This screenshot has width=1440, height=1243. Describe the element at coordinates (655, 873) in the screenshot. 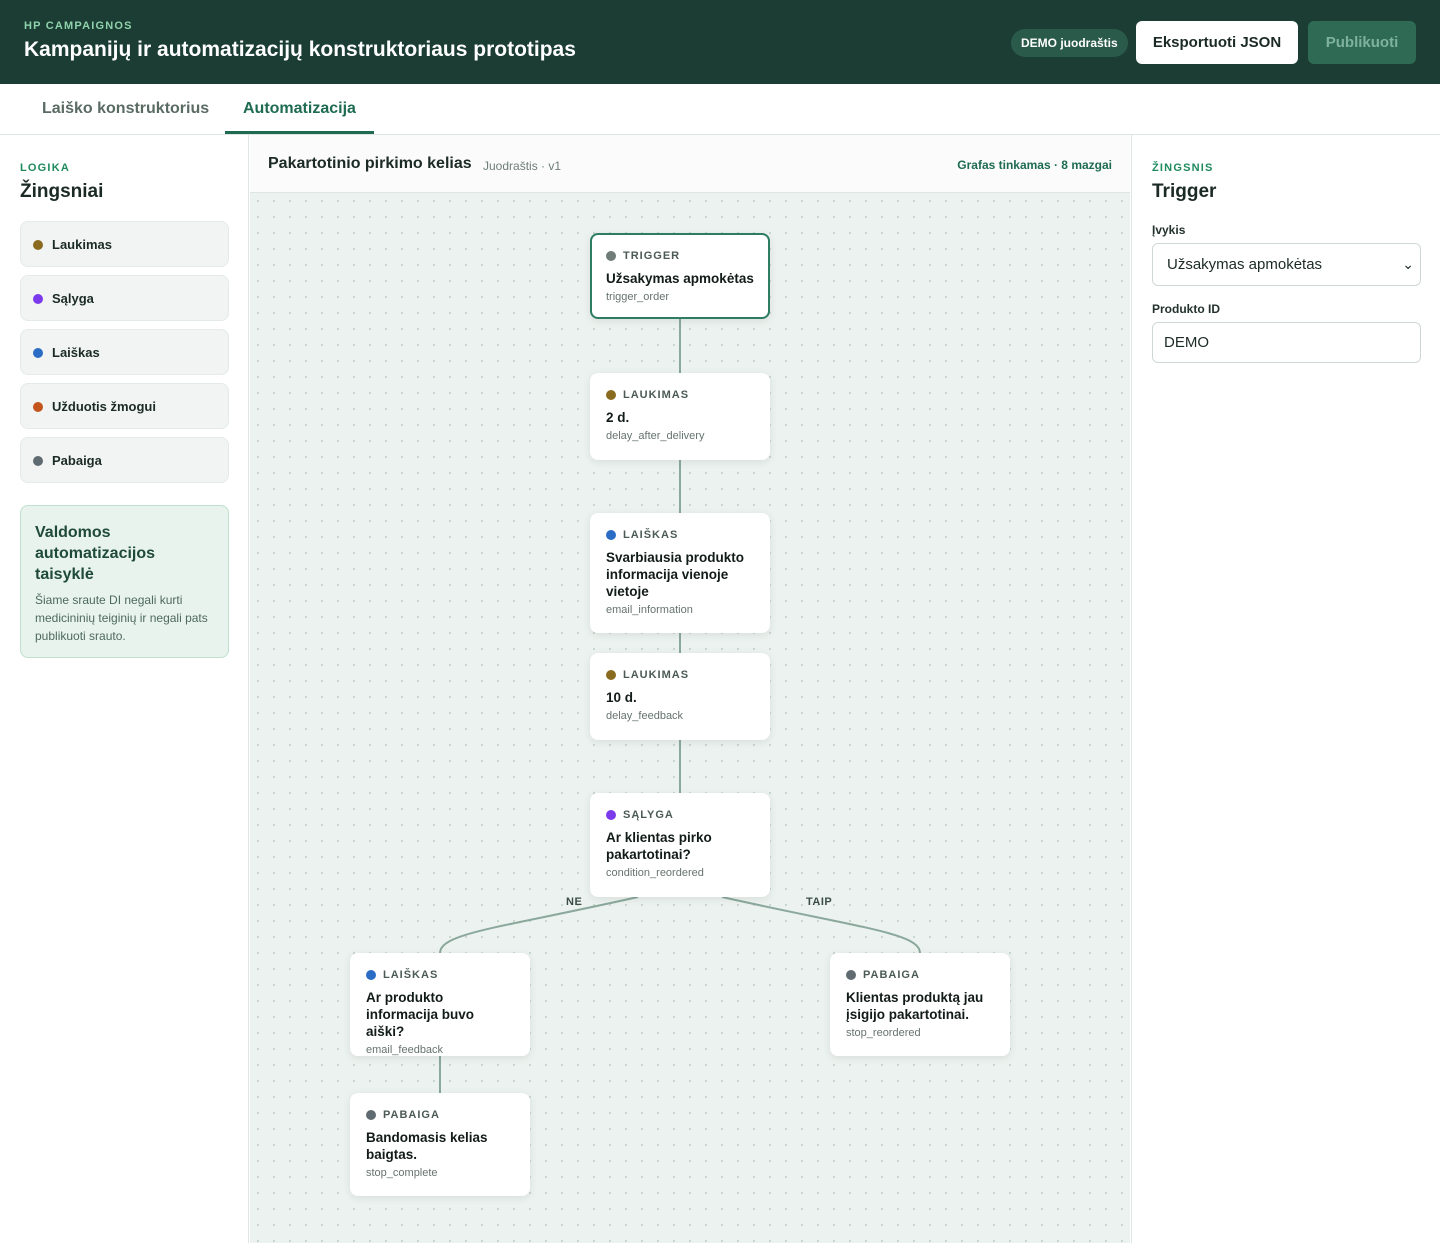

I see `node-id: condition_reordered` at that location.